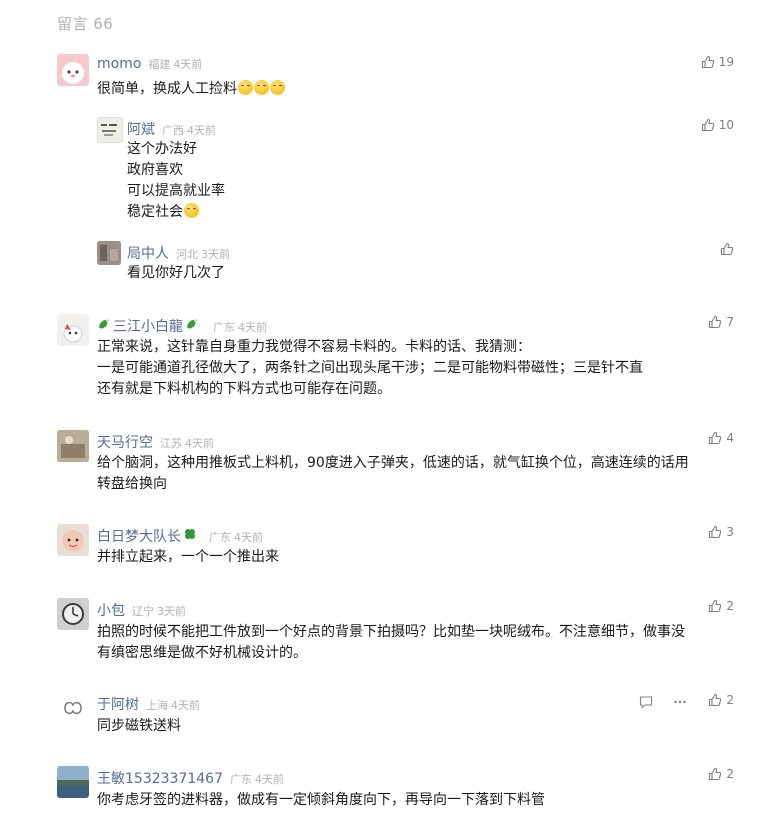  I want to click on comment-line: 正常来说，这针靠自身重力我觉得不容易卡料的。卡料的话、我猜测：, so click(314, 347).